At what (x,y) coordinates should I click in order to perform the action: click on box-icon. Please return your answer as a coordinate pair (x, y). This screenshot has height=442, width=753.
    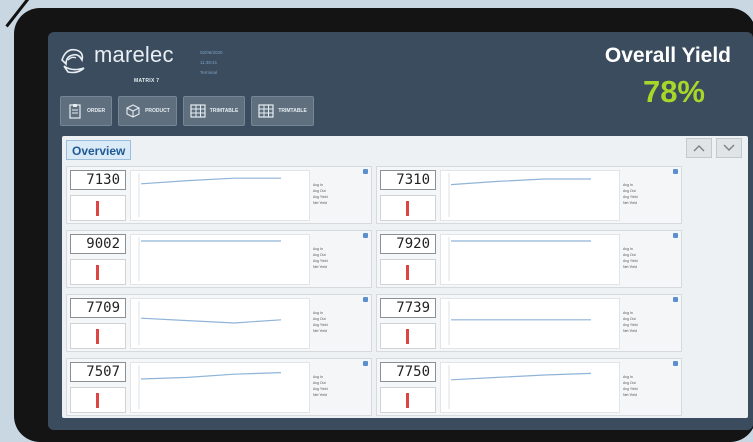
    Looking at the image, I should click on (133, 111).